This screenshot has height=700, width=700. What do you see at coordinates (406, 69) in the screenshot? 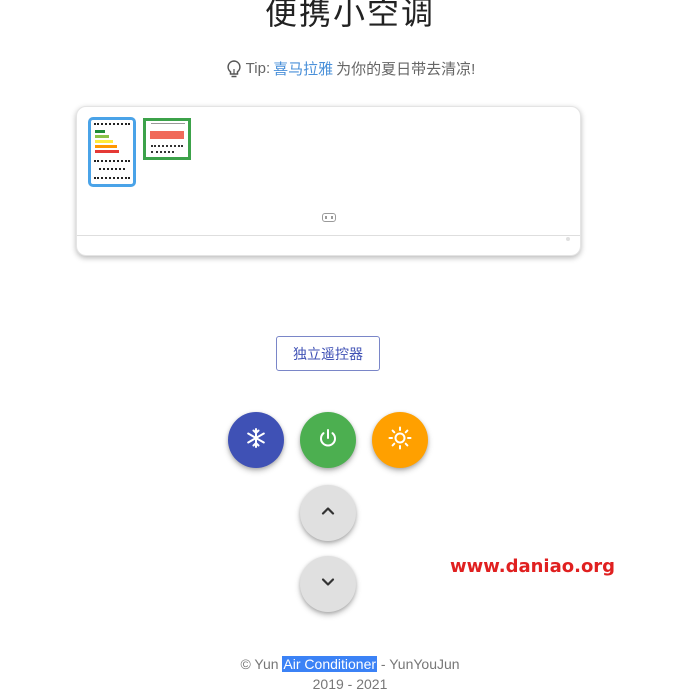
I see `tip-suffix: 为你的夏日带去清凉!` at bounding box center [406, 69].